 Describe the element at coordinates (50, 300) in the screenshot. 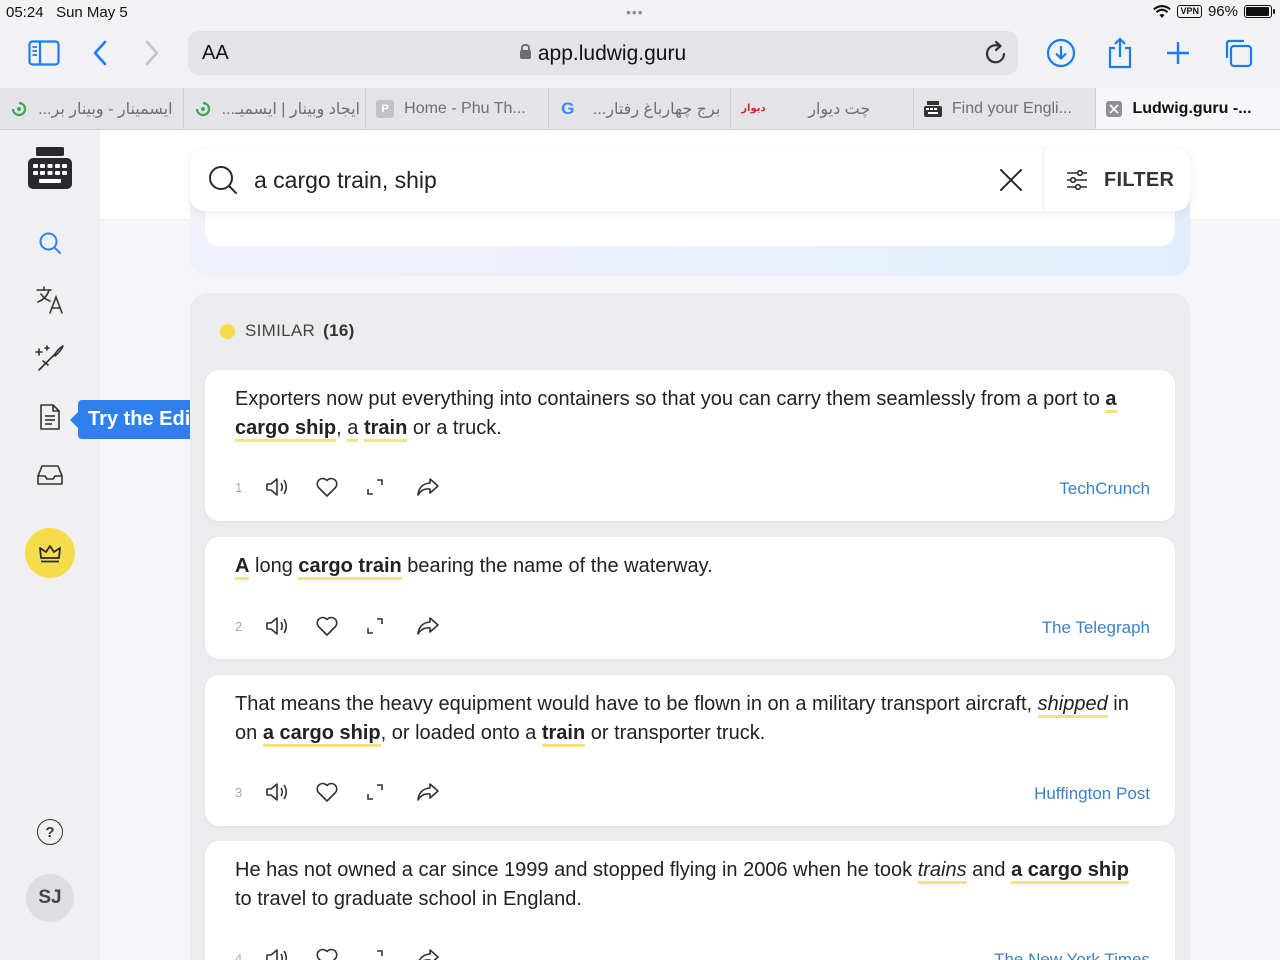

I see `translate-icon` at that location.